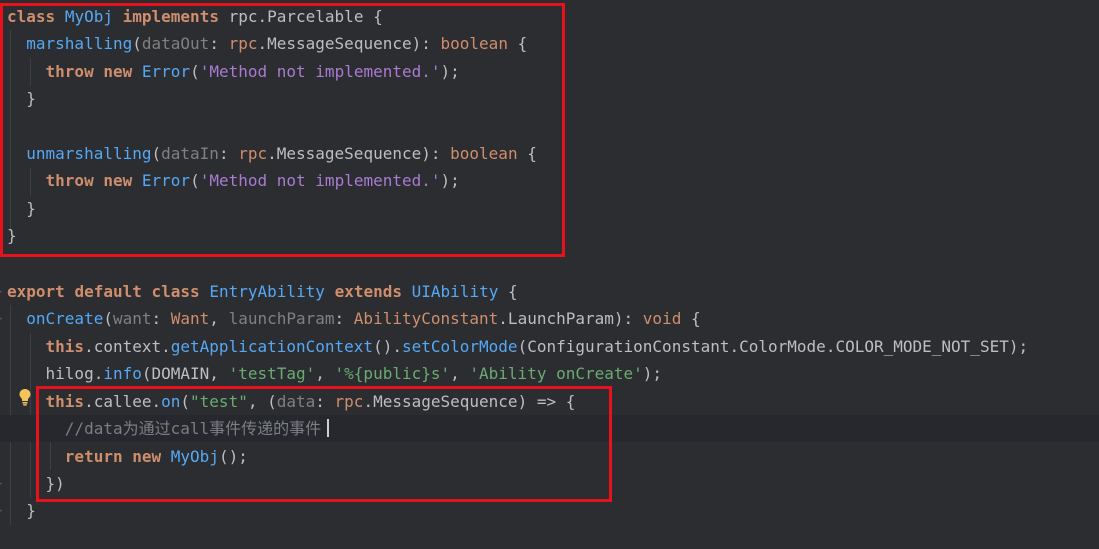 The image size is (1099, 549). What do you see at coordinates (556, 373) in the screenshot?
I see `code-token: 'Ability onCreate'` at bounding box center [556, 373].